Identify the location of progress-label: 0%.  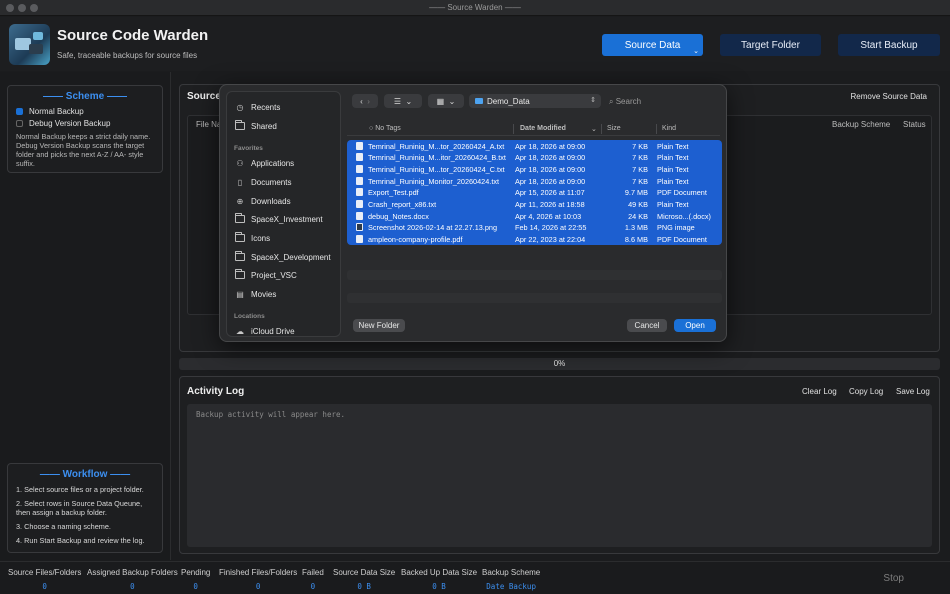
(559, 363).